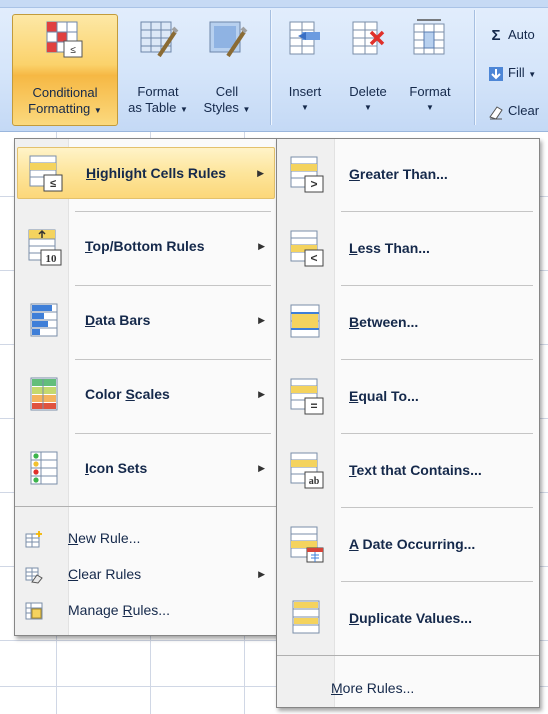  What do you see at coordinates (429, 37) in the screenshot?
I see `format-cells-icon` at bounding box center [429, 37].